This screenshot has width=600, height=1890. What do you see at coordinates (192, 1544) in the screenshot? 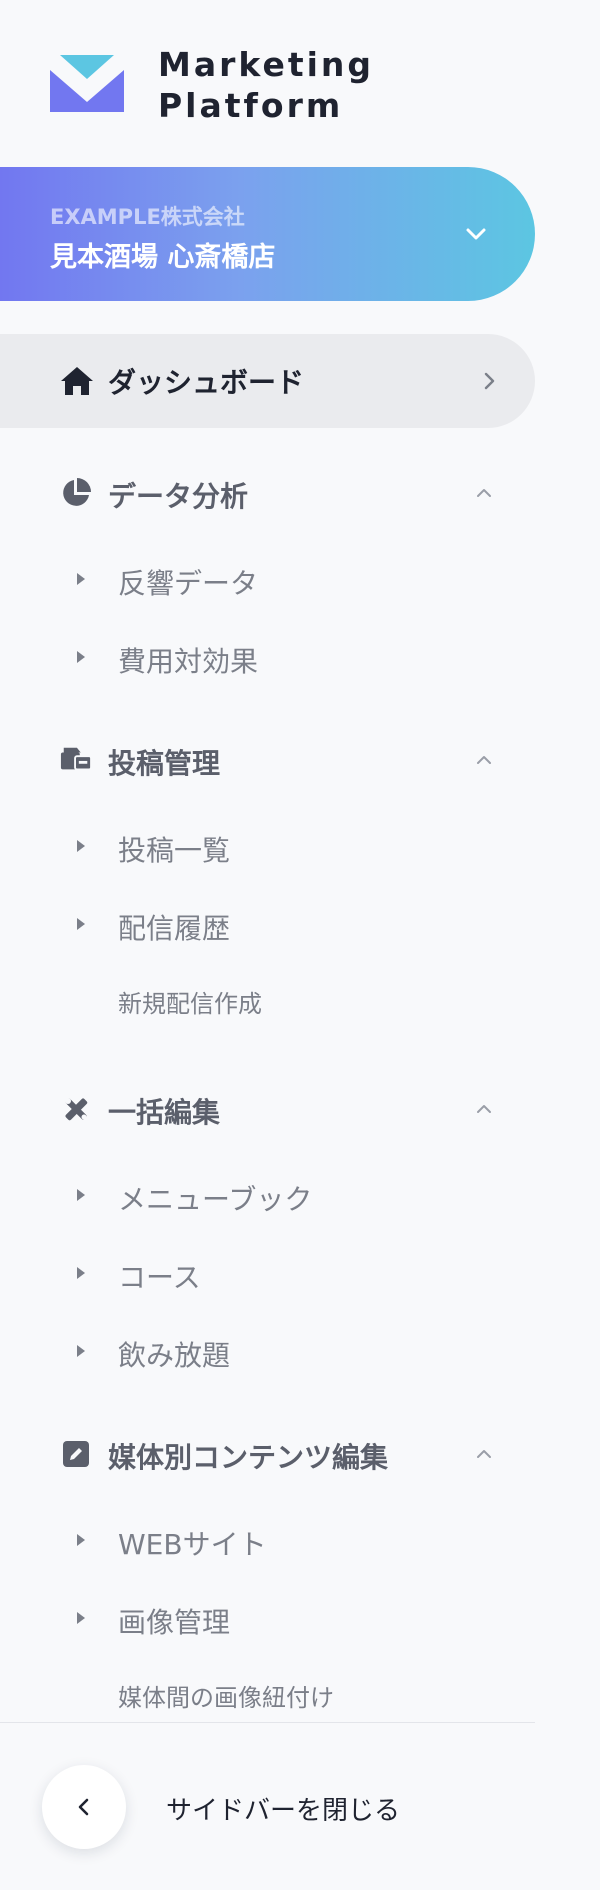
I see `nav-subitem-label: WEBサイト` at bounding box center [192, 1544].